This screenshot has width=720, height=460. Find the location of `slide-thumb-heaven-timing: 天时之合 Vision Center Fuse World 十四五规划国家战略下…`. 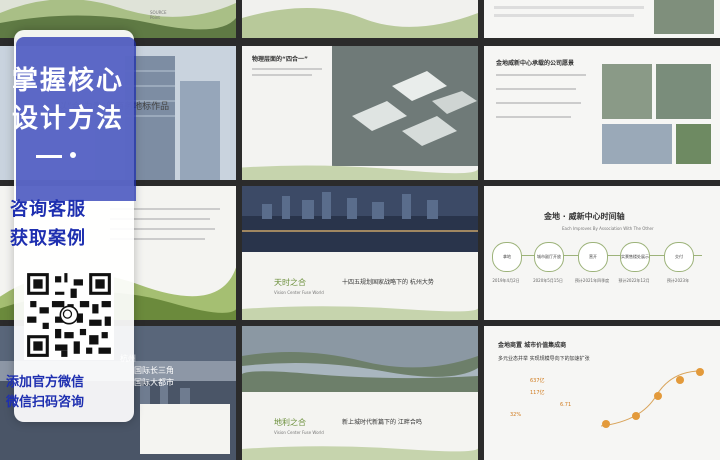

slide-thumb-heaven-timing: 天时之合 Vision Center Fuse World 十四五规划国家战略下… is located at coordinates (360, 253).